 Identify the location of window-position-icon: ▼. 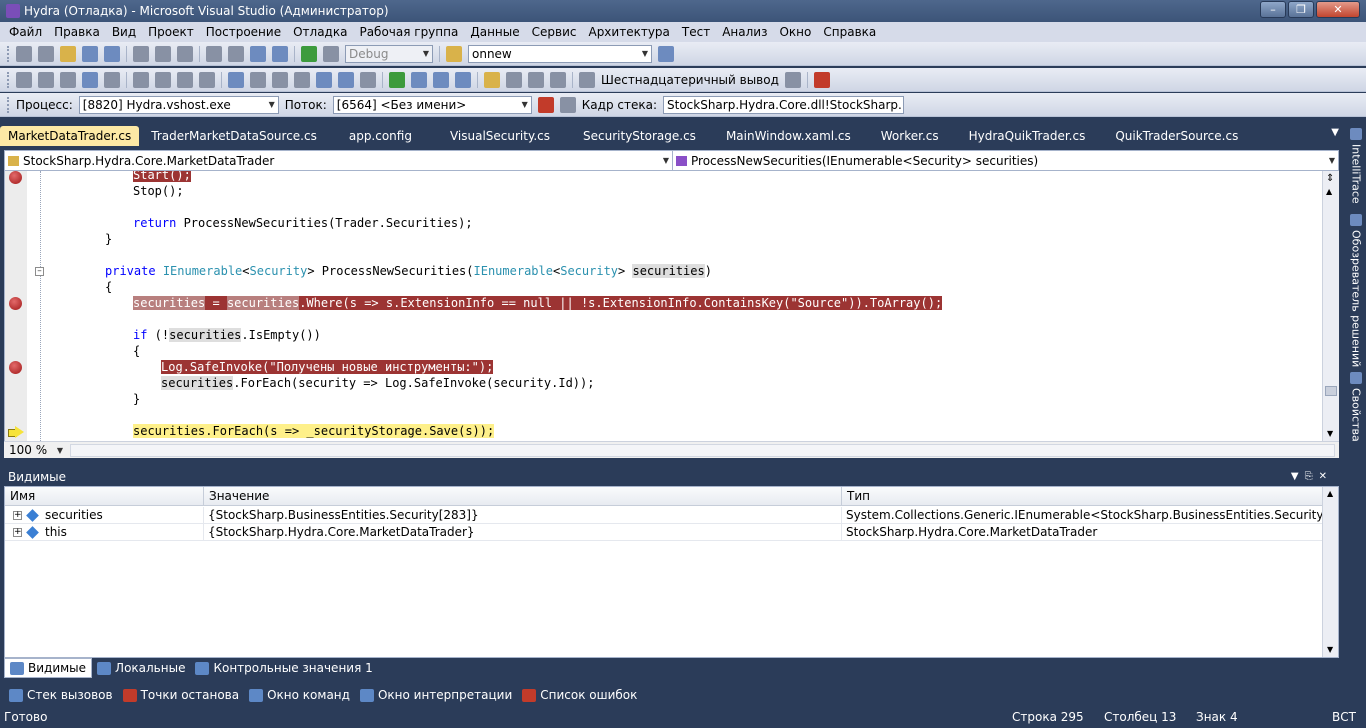
(1298, 476).